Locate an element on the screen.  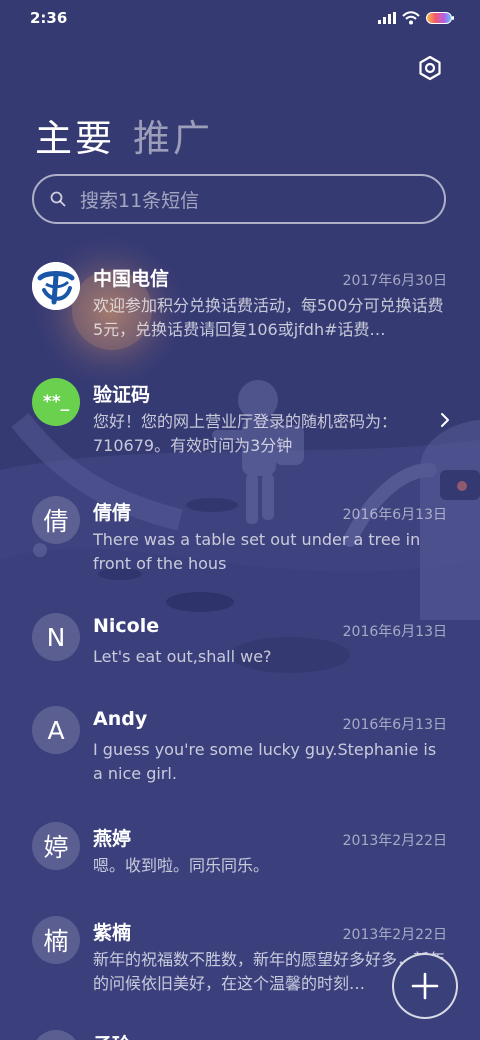
status-bar: 2:36 is located at coordinates (240, 19).